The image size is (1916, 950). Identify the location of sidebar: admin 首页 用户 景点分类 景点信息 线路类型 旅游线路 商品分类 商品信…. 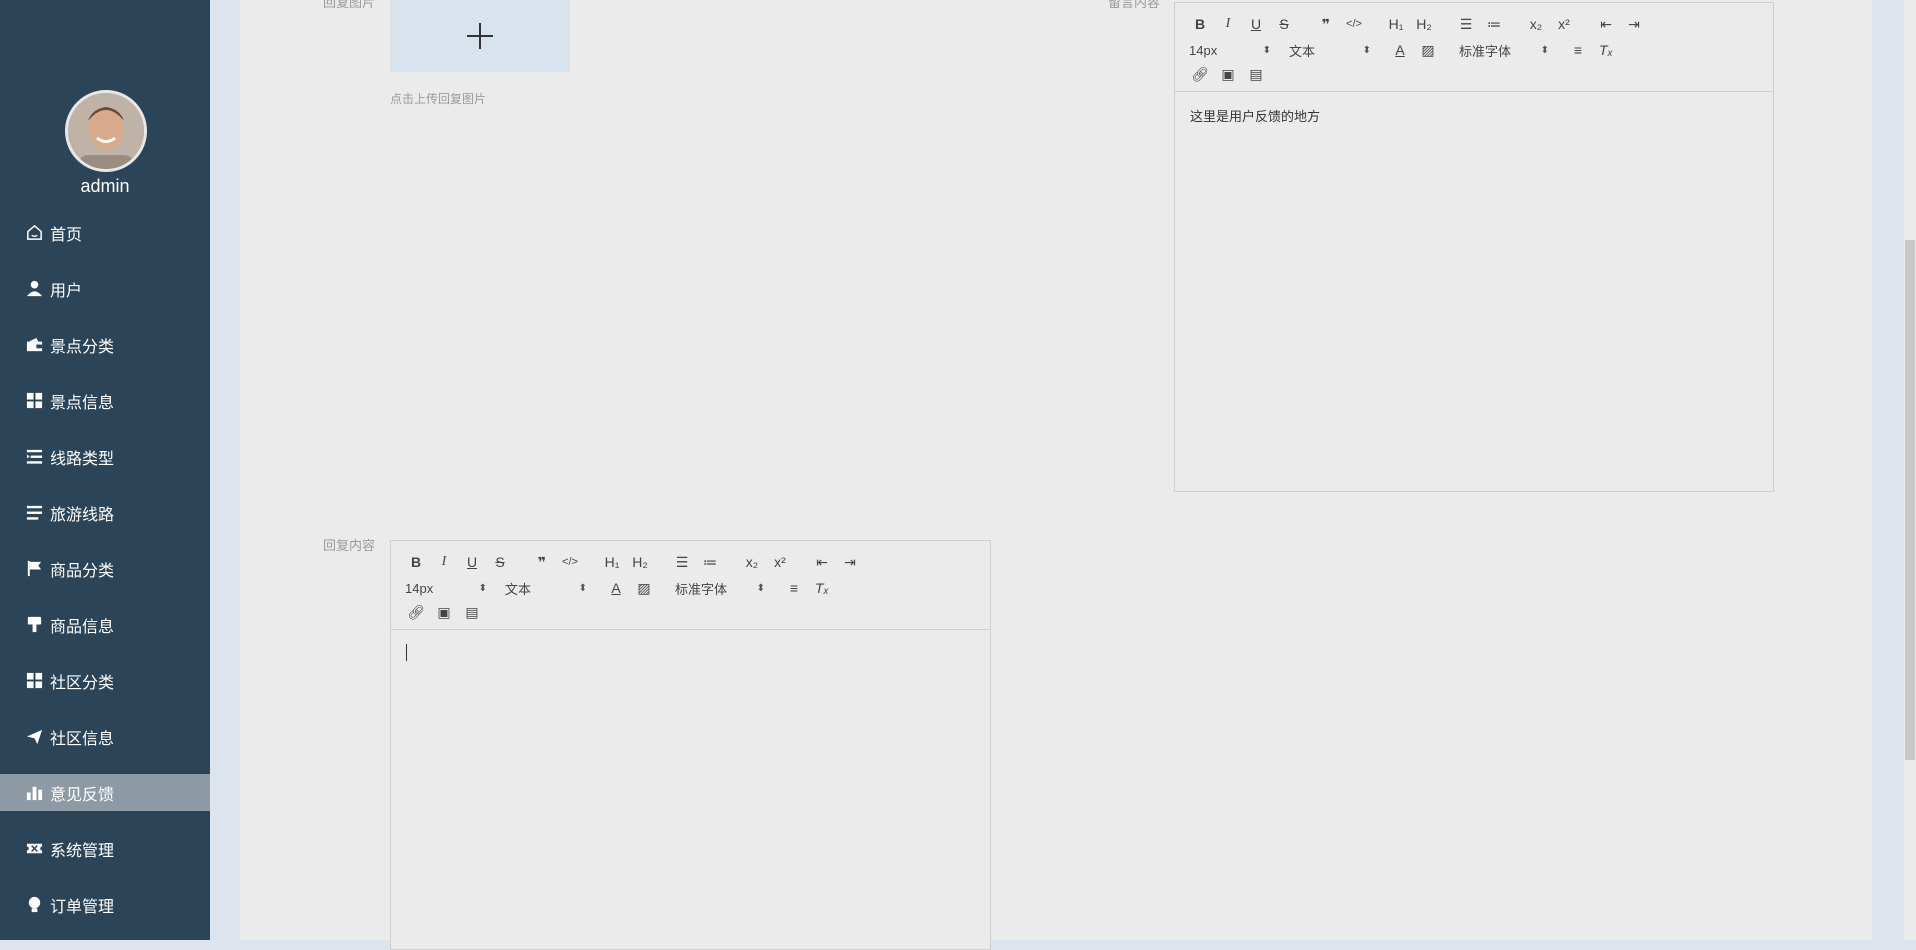
(105, 470).